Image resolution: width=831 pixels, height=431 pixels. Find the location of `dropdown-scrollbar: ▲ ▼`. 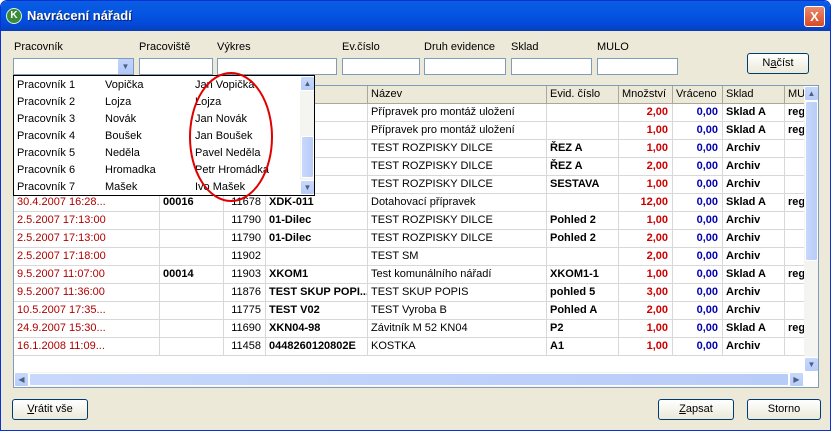

dropdown-scrollbar: ▲ ▼ is located at coordinates (307, 135).